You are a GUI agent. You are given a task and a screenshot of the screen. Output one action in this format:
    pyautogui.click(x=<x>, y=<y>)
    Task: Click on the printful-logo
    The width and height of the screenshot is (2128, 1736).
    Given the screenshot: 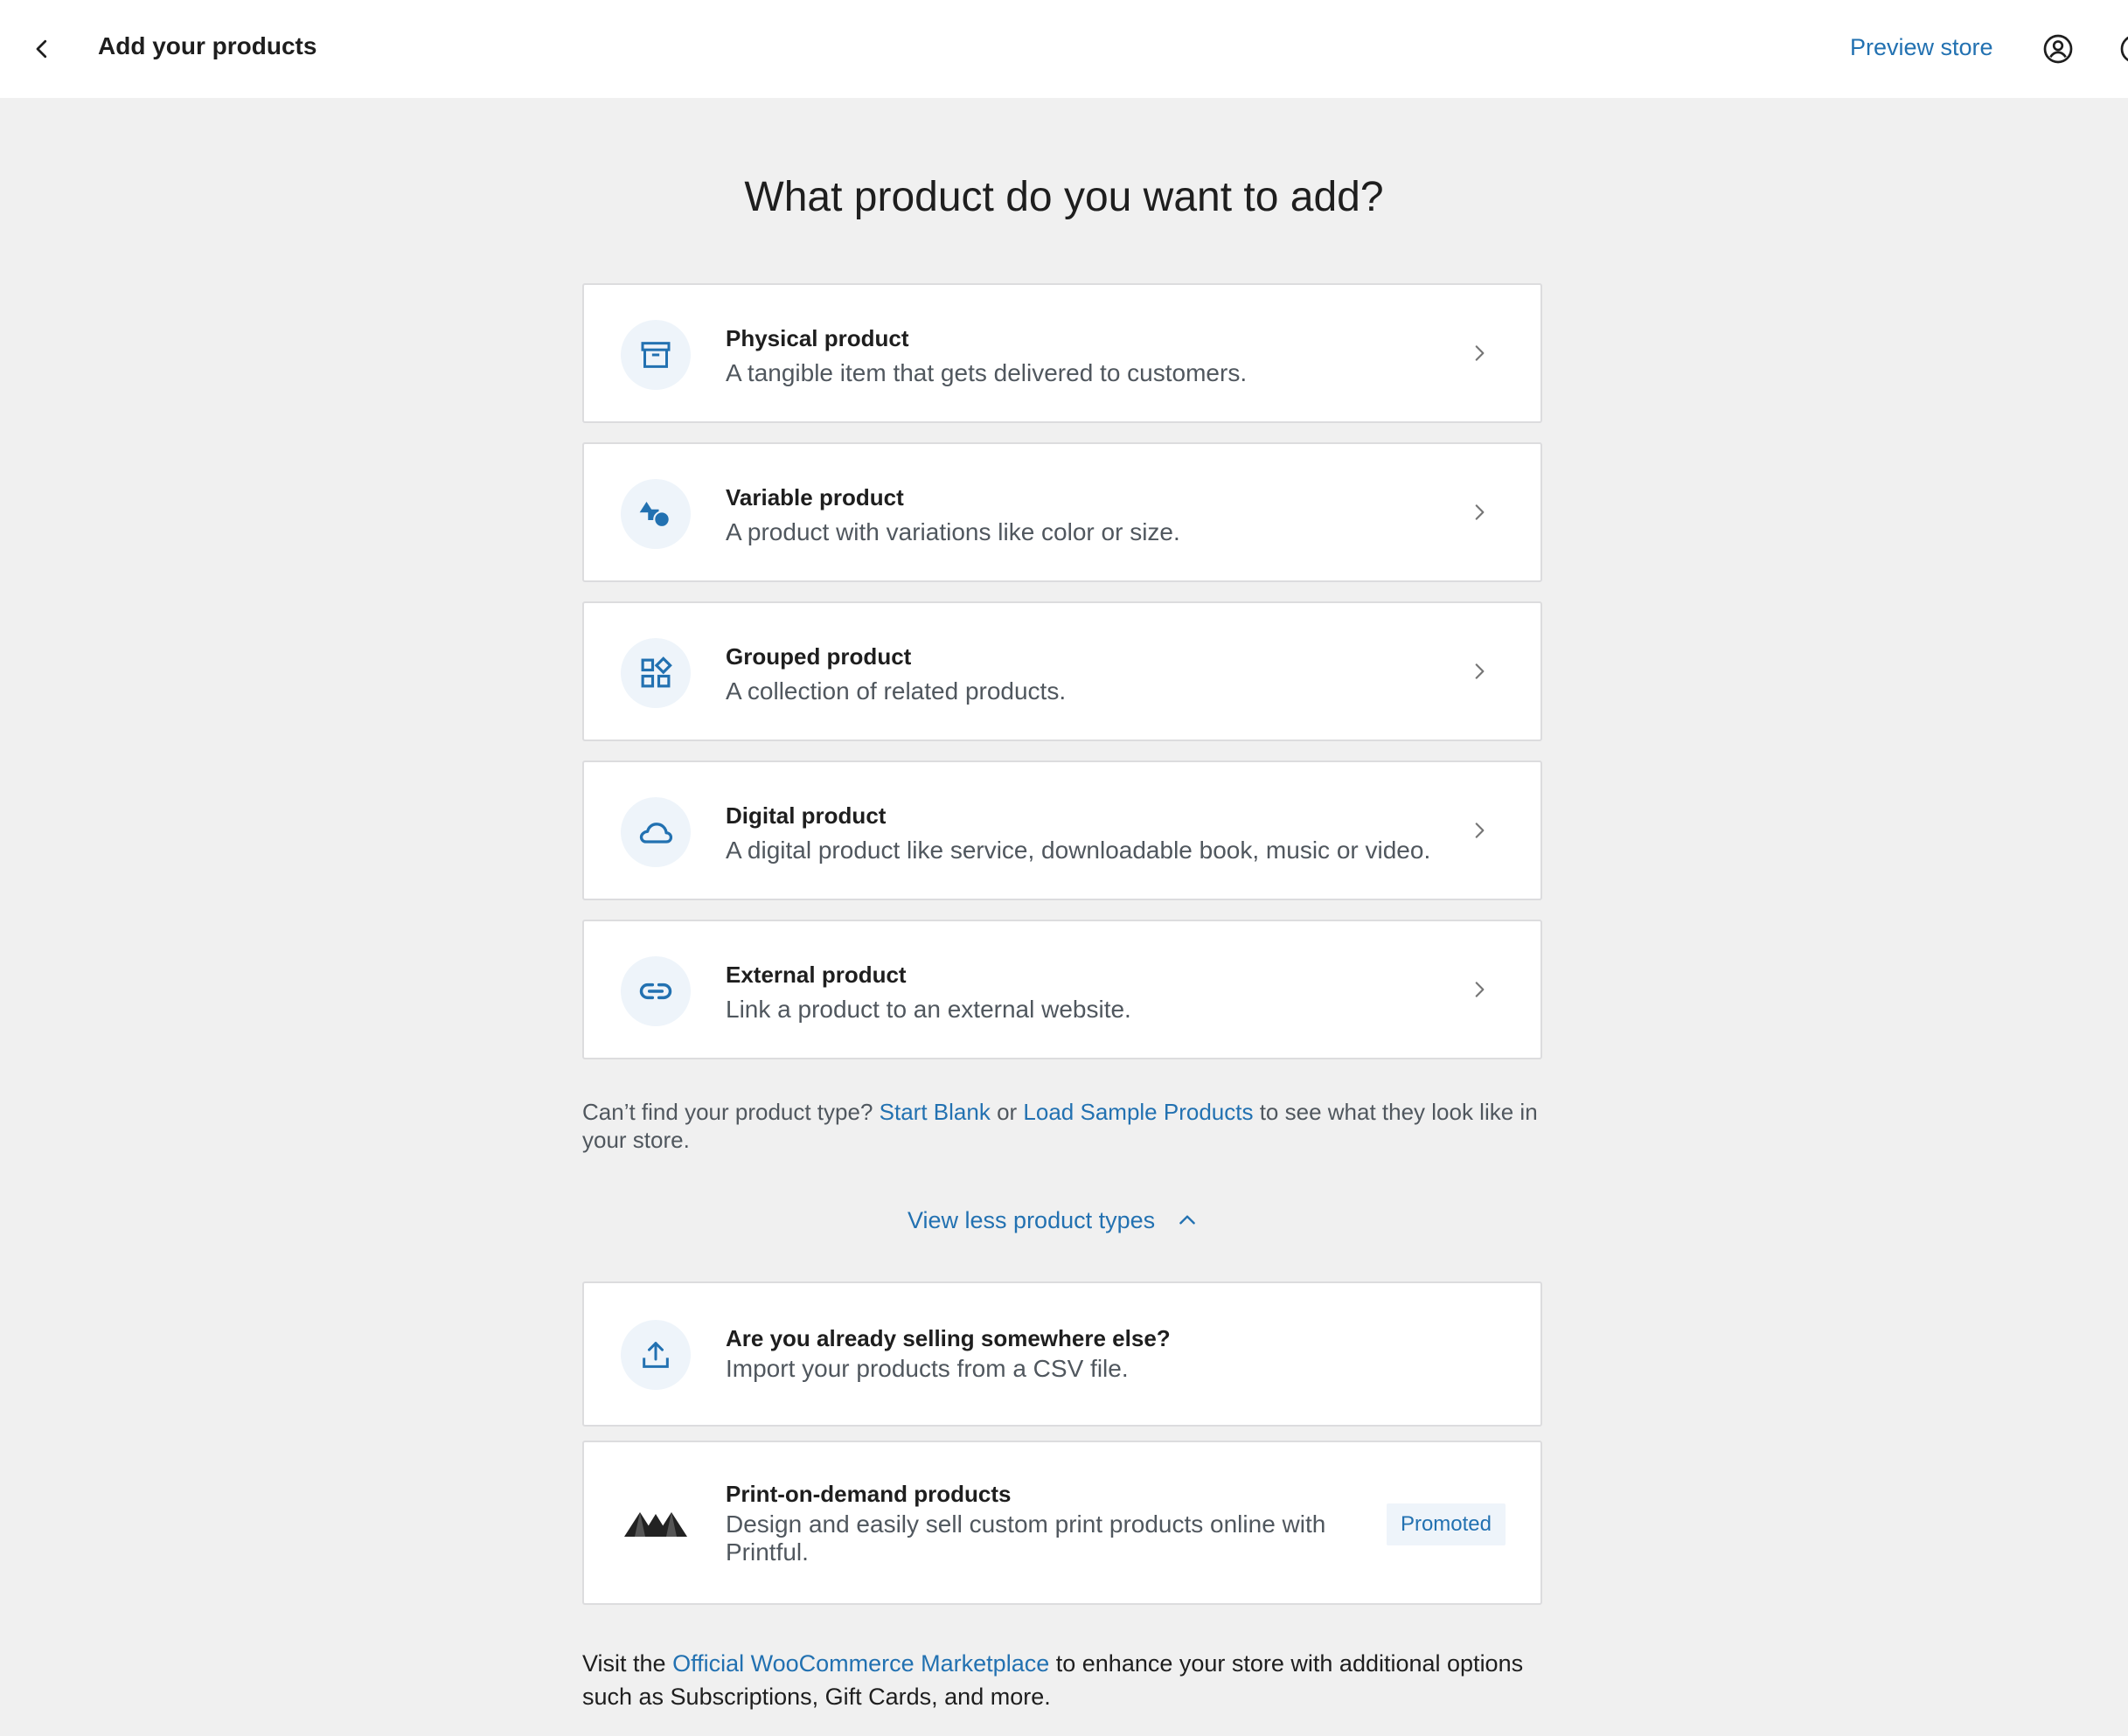 What is the action you would take?
    pyautogui.click(x=655, y=1523)
    